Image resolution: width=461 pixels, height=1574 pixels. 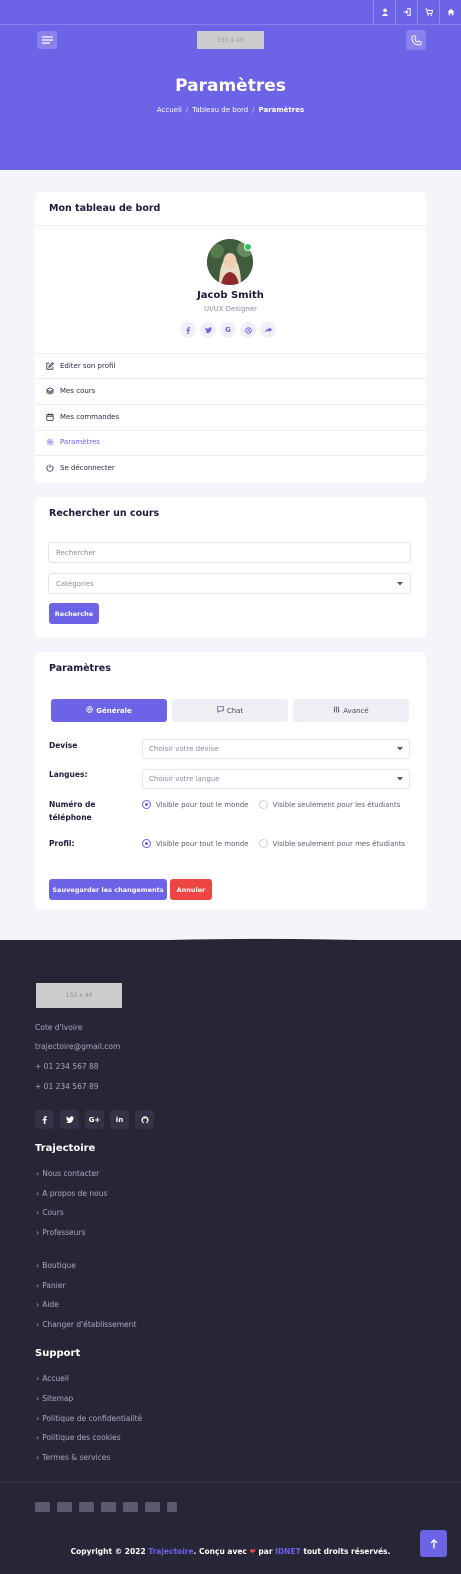 I want to click on footer-link-courses: › Cours, so click(x=50, y=1212).